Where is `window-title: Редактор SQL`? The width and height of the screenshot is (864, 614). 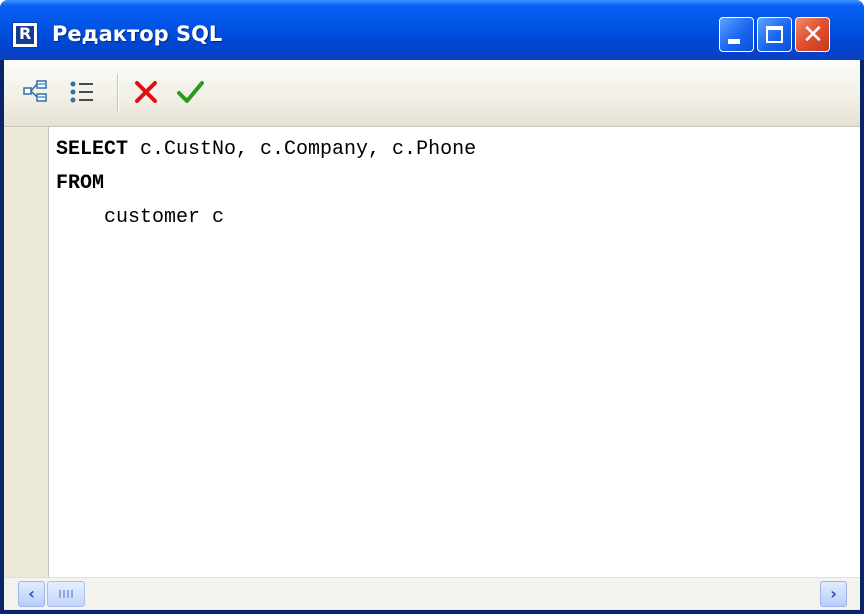 window-title: Редактор SQL is located at coordinates (137, 34).